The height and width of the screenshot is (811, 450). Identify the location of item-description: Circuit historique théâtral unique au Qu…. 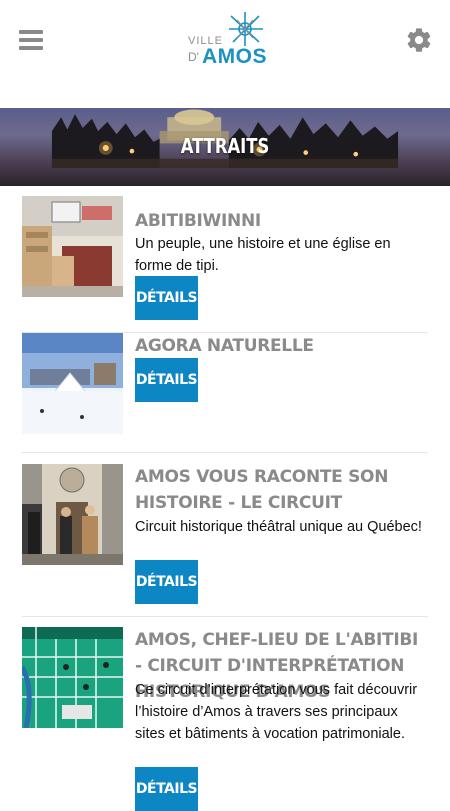
(278, 527).